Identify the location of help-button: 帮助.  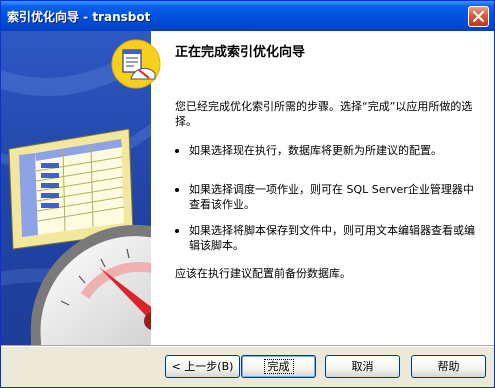
(448, 366).